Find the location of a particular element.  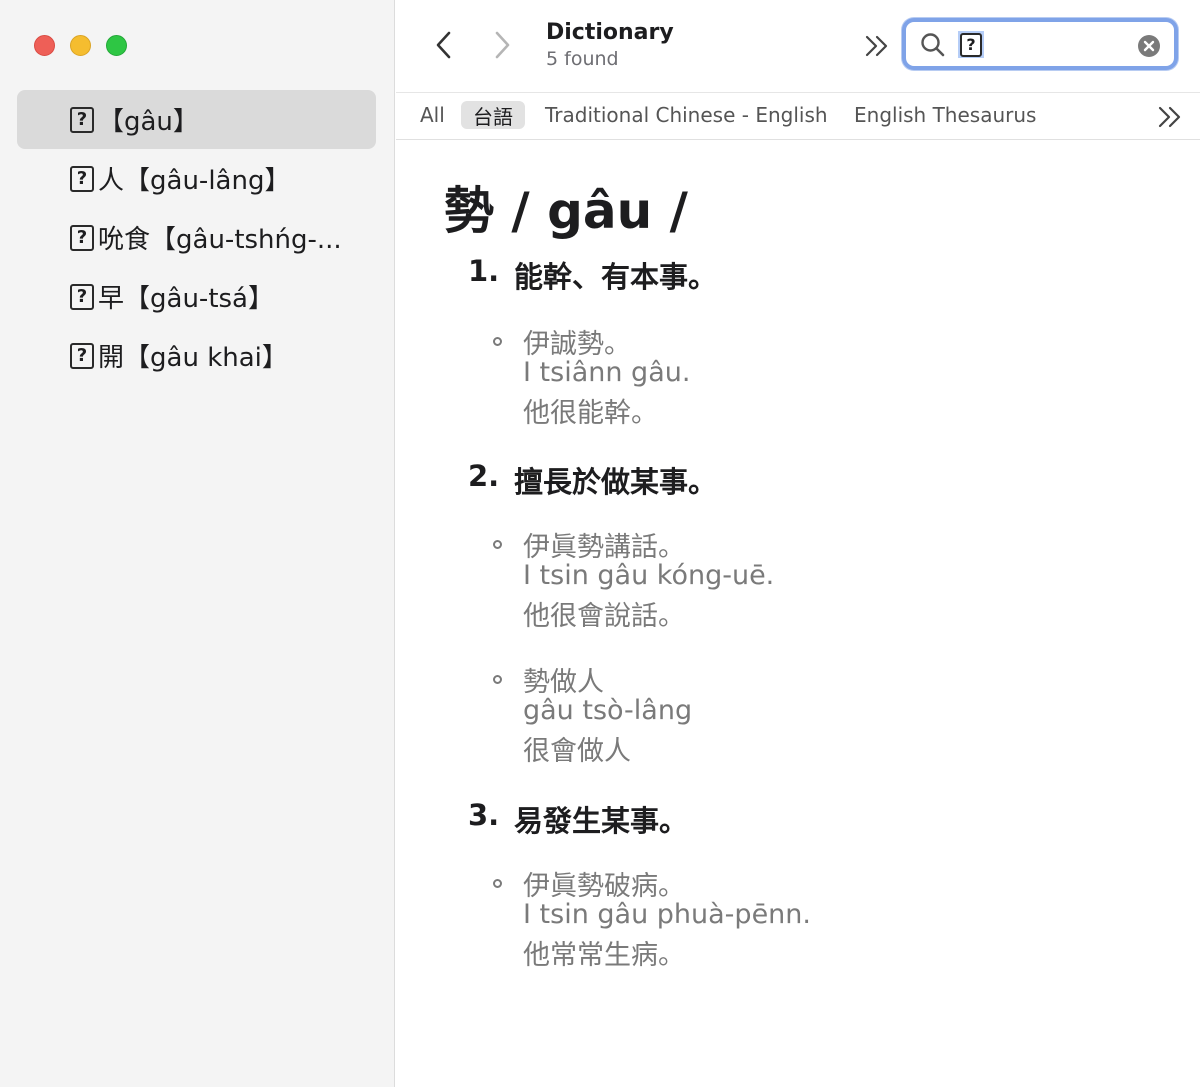

minimize-window-button is located at coordinates (80, 45).